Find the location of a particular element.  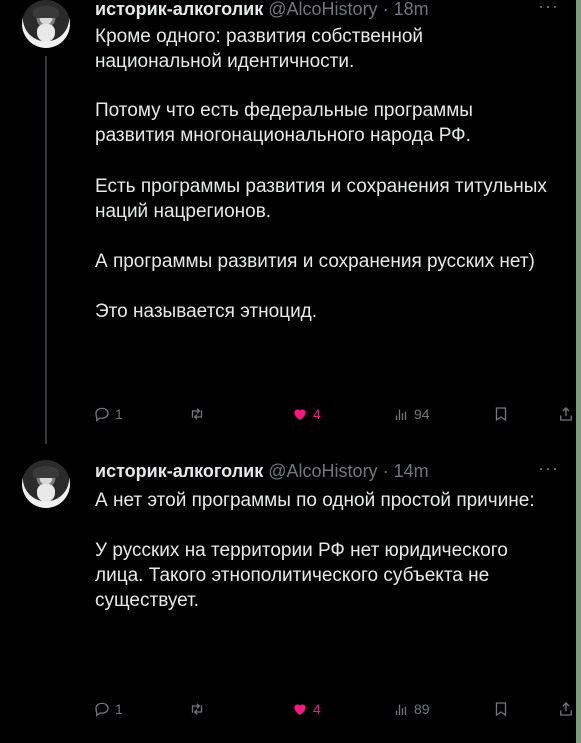

views-button: 89 is located at coordinates (411, 709).